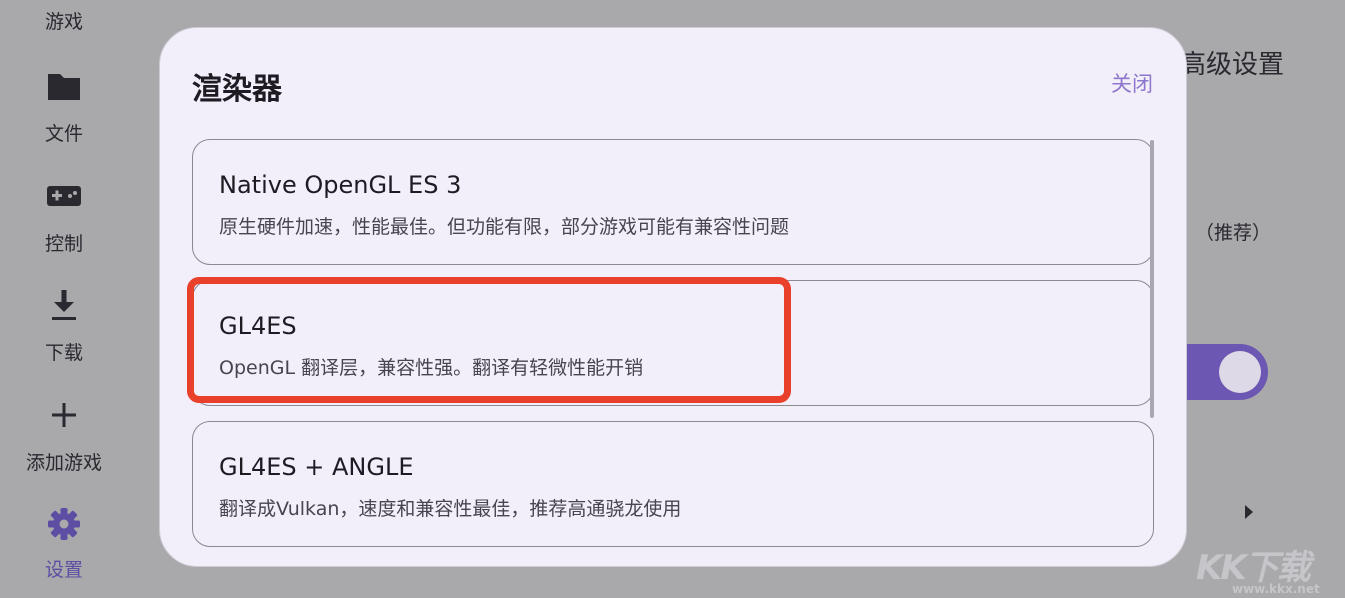 This screenshot has width=1345, height=598. I want to click on highlight-annotation-box, so click(489, 340).